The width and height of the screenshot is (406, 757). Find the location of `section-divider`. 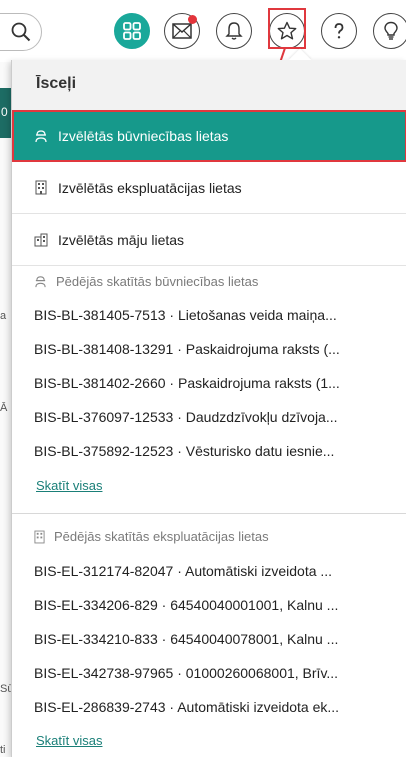

section-divider is located at coordinates (209, 513).